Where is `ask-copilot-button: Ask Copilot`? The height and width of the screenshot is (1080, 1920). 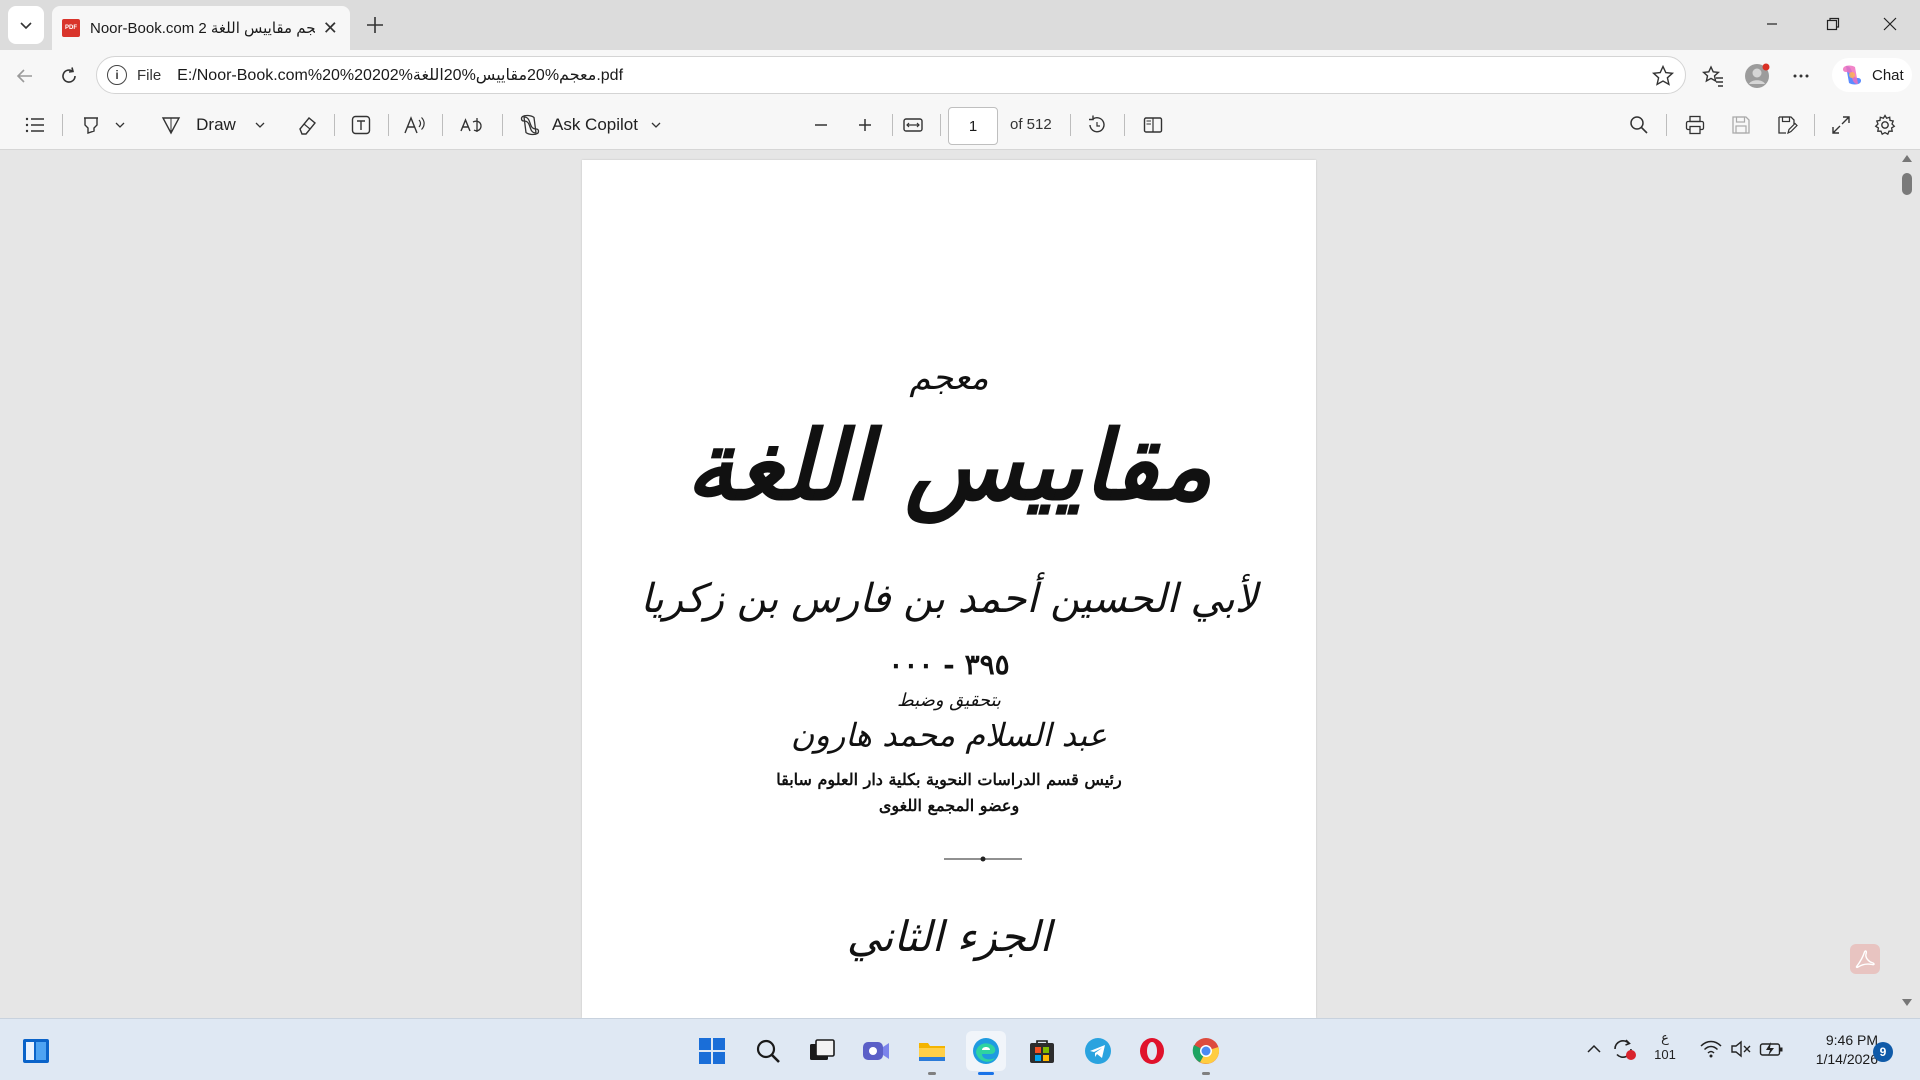
ask-copilot-button: Ask Copilot is located at coordinates (594, 125).